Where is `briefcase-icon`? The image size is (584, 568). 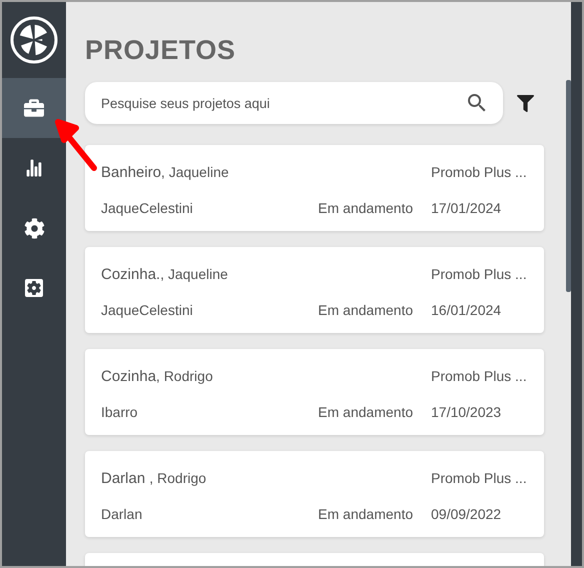 briefcase-icon is located at coordinates (34, 108).